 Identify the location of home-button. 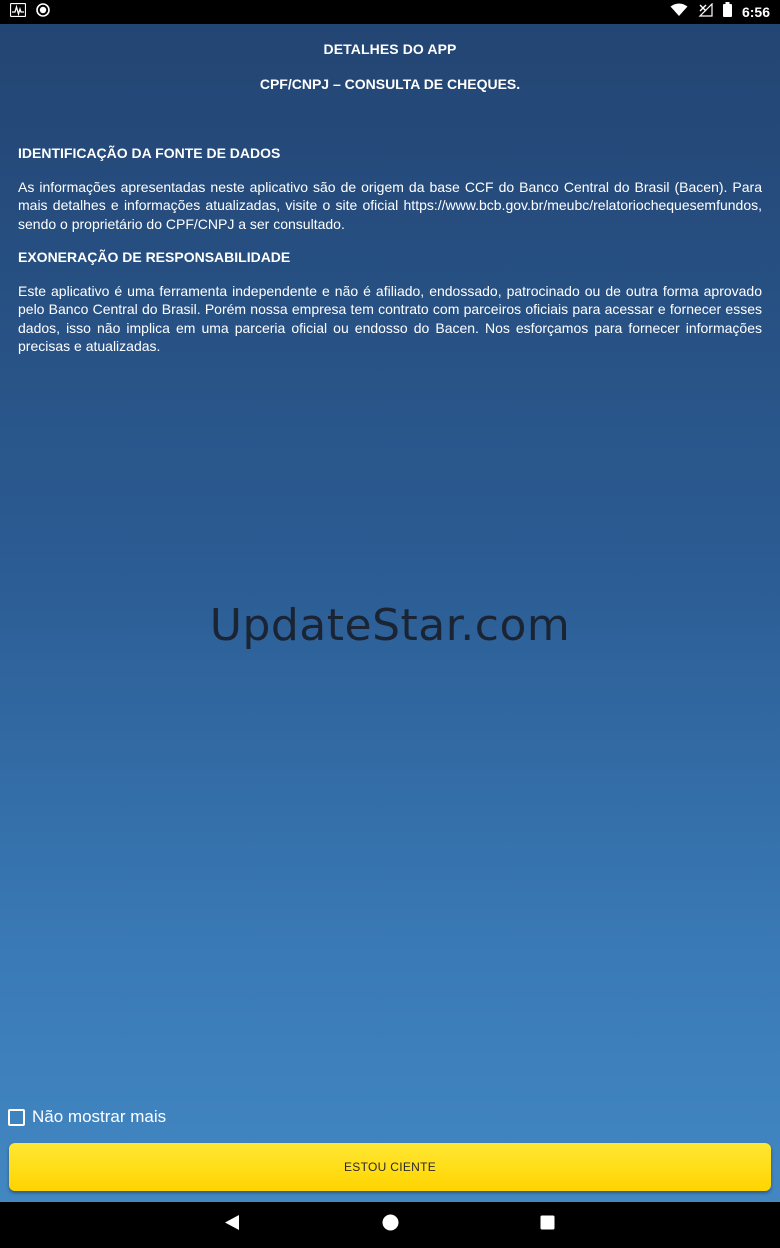
(390, 1225).